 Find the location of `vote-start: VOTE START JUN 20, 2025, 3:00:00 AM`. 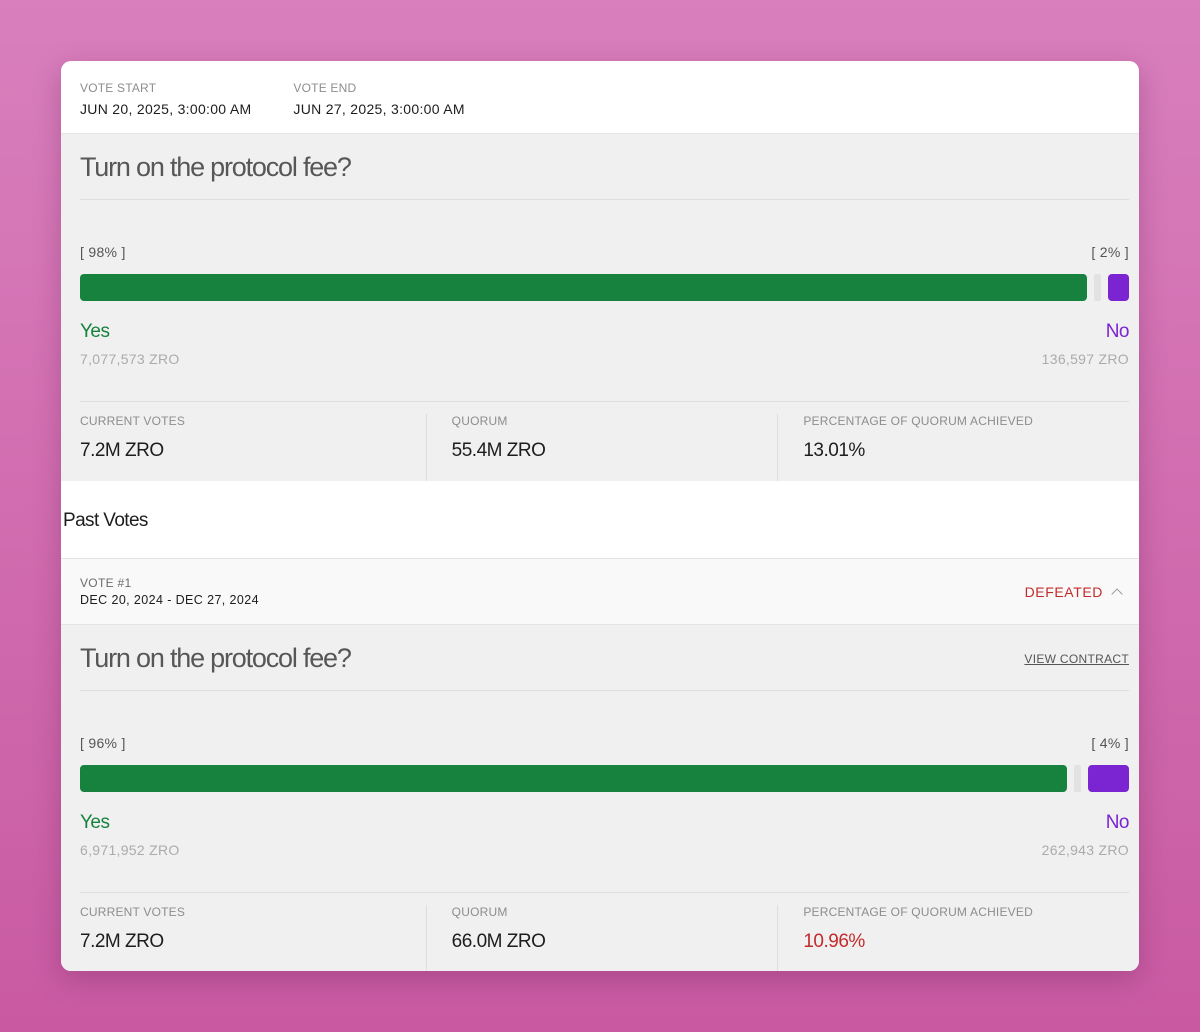

vote-start: VOTE START JUN 20, 2025, 3:00:00 AM is located at coordinates (165, 107).